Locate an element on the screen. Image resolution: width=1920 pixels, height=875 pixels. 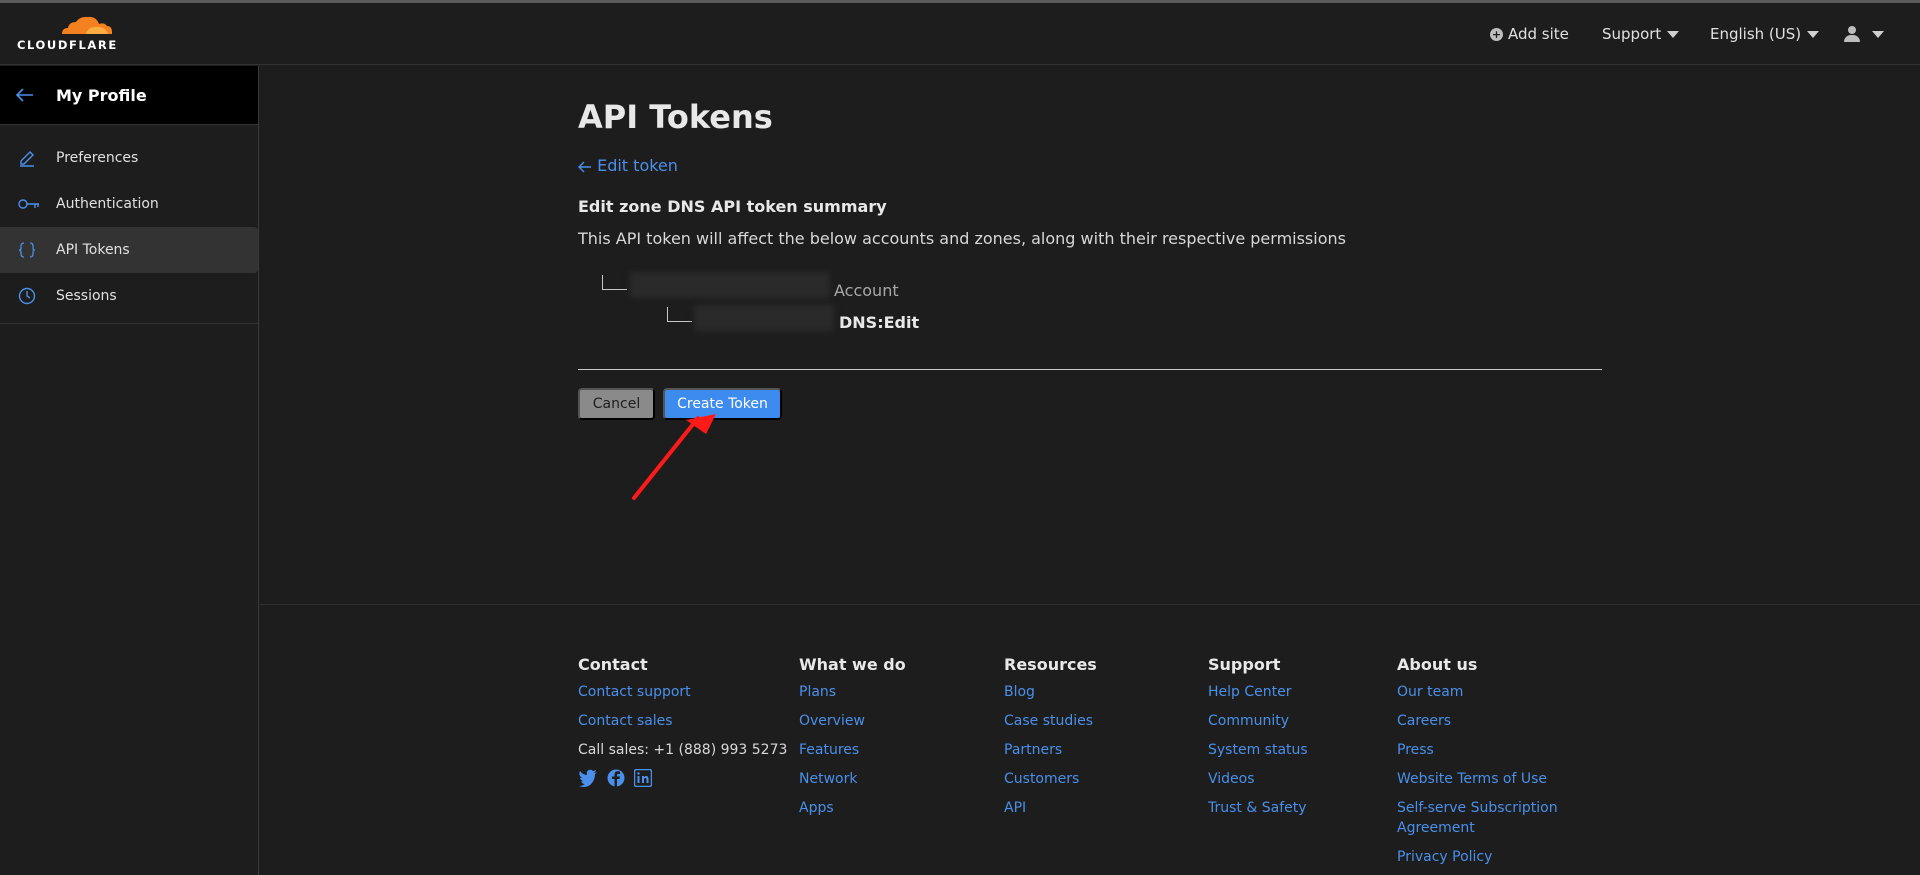
sidebar-item-label: Sessions is located at coordinates (86, 296).